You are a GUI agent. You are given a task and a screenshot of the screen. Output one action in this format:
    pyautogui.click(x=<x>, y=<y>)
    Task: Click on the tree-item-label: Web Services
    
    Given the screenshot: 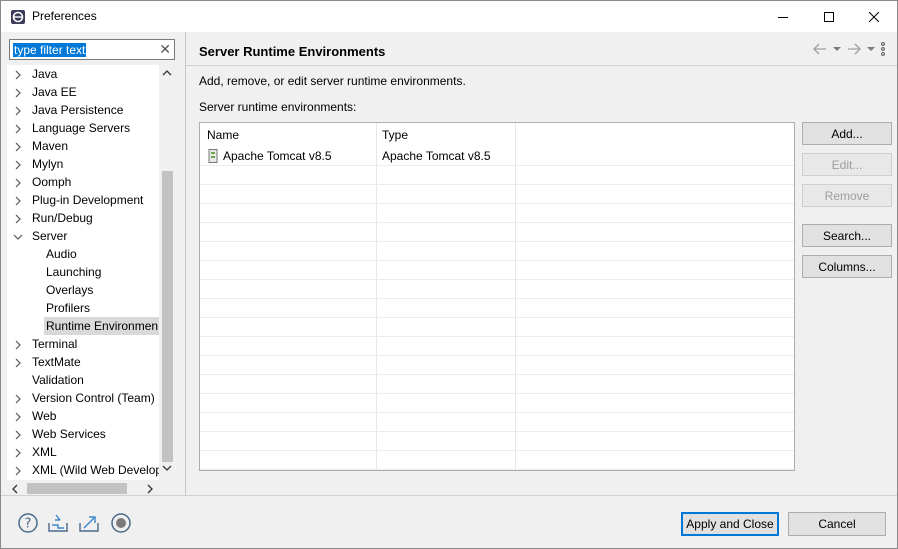 What is the action you would take?
    pyautogui.click(x=69, y=434)
    